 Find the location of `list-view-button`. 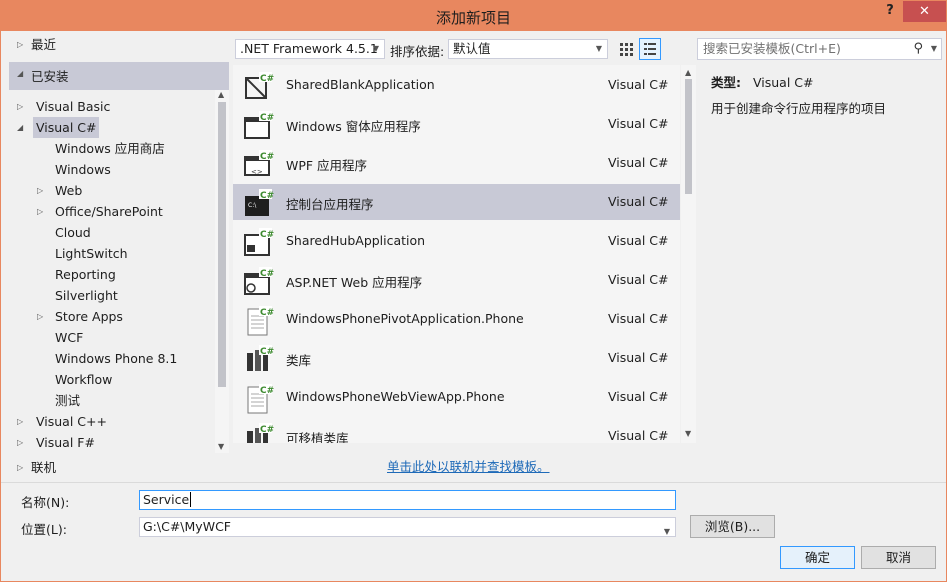

list-view-button is located at coordinates (650, 49).